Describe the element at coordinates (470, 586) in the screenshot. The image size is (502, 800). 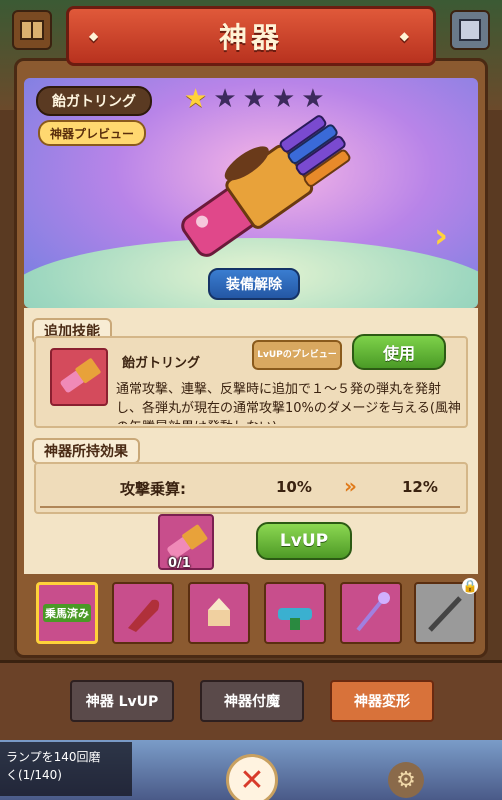
I see `lock-icon: 🔒` at that location.